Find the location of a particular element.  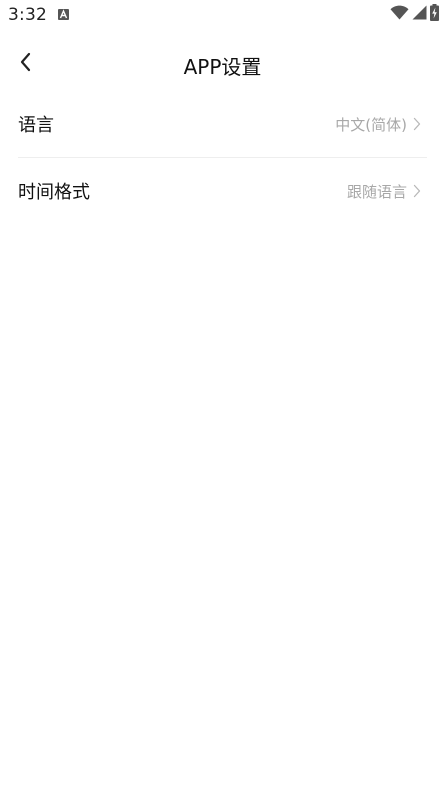

setting-label-time-format: 时间格式 is located at coordinates (54, 192).